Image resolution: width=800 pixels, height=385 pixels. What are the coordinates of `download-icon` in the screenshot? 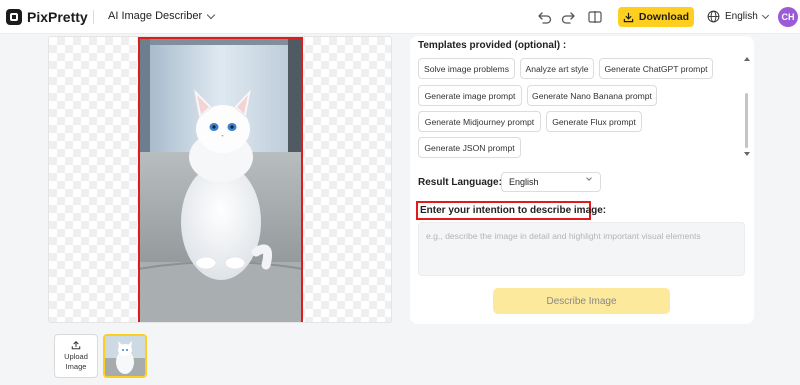 It's located at (628, 17).